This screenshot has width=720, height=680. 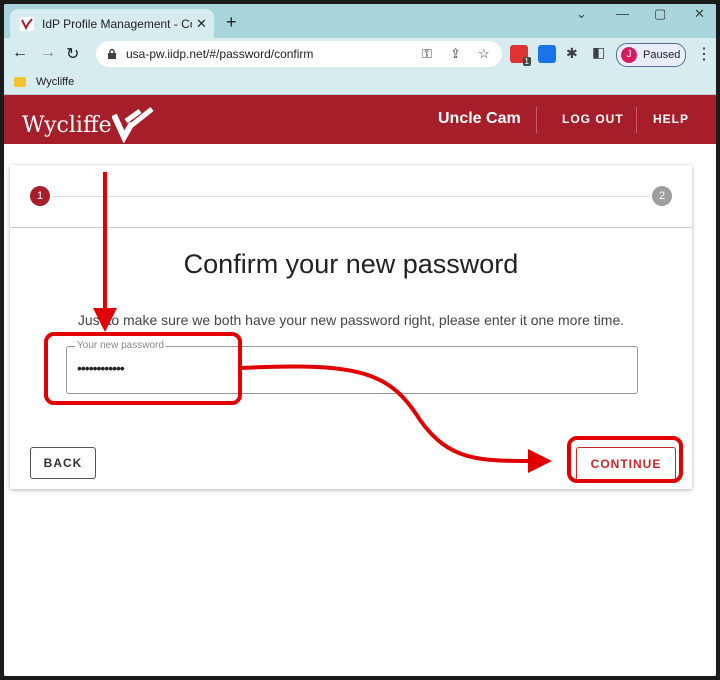 What do you see at coordinates (63, 463) in the screenshot?
I see `back-button: BACK` at bounding box center [63, 463].